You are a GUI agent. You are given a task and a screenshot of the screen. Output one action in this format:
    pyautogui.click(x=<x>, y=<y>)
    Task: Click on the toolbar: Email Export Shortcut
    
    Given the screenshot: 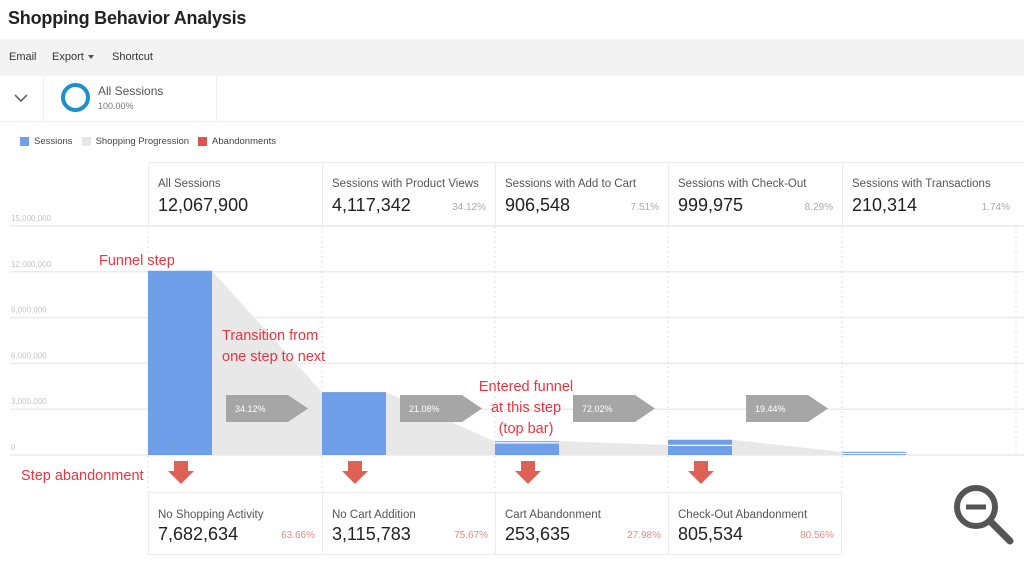 What is the action you would take?
    pyautogui.click(x=512, y=57)
    